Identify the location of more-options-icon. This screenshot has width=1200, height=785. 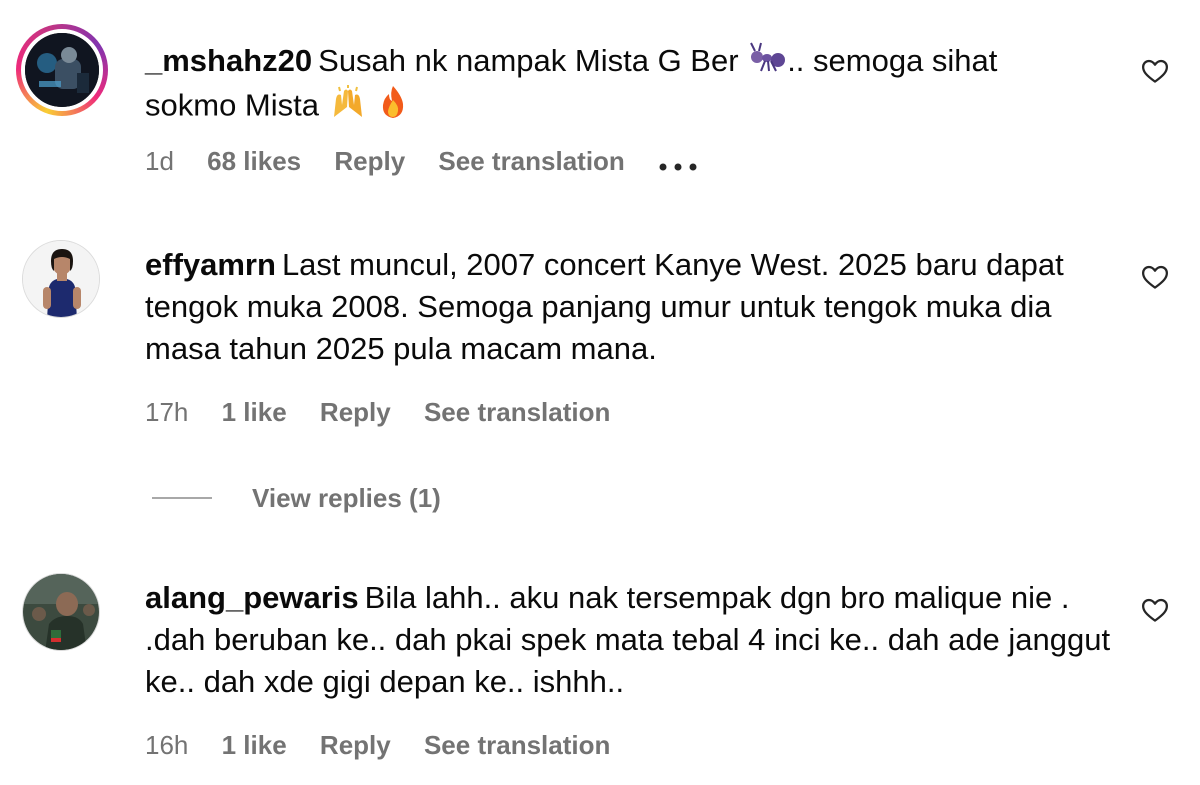
(678, 163).